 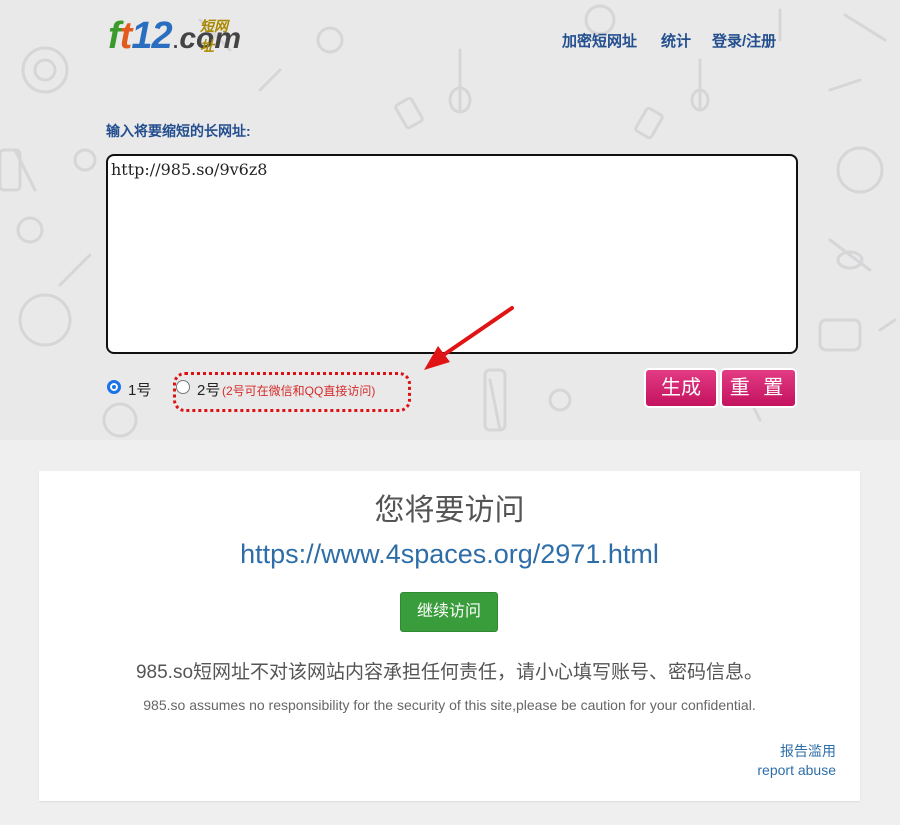 I want to click on site-logo: ft12.com 短网址, so click(x=174, y=39).